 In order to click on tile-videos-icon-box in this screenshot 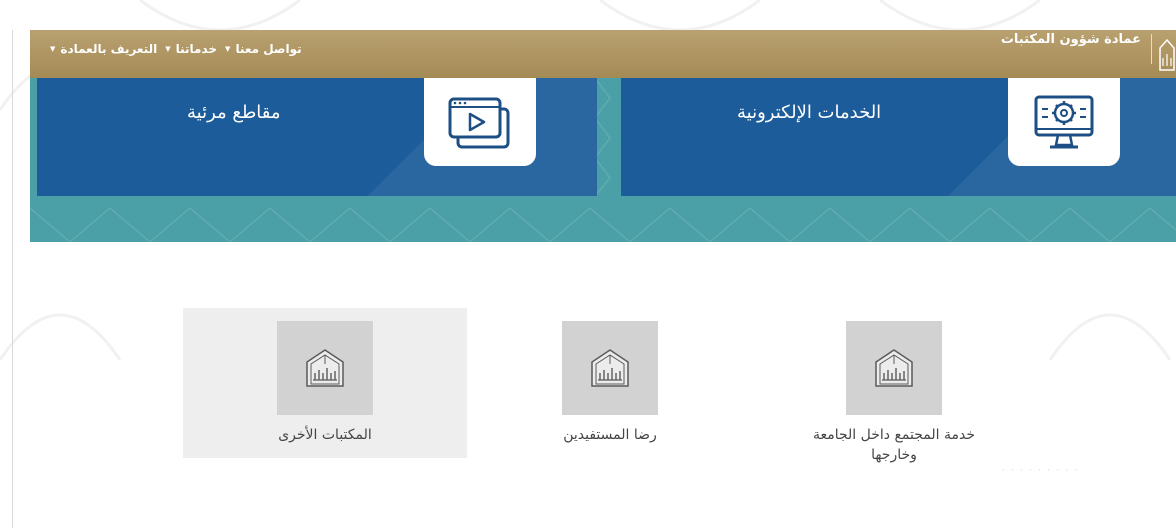, I will do `click(480, 122)`.